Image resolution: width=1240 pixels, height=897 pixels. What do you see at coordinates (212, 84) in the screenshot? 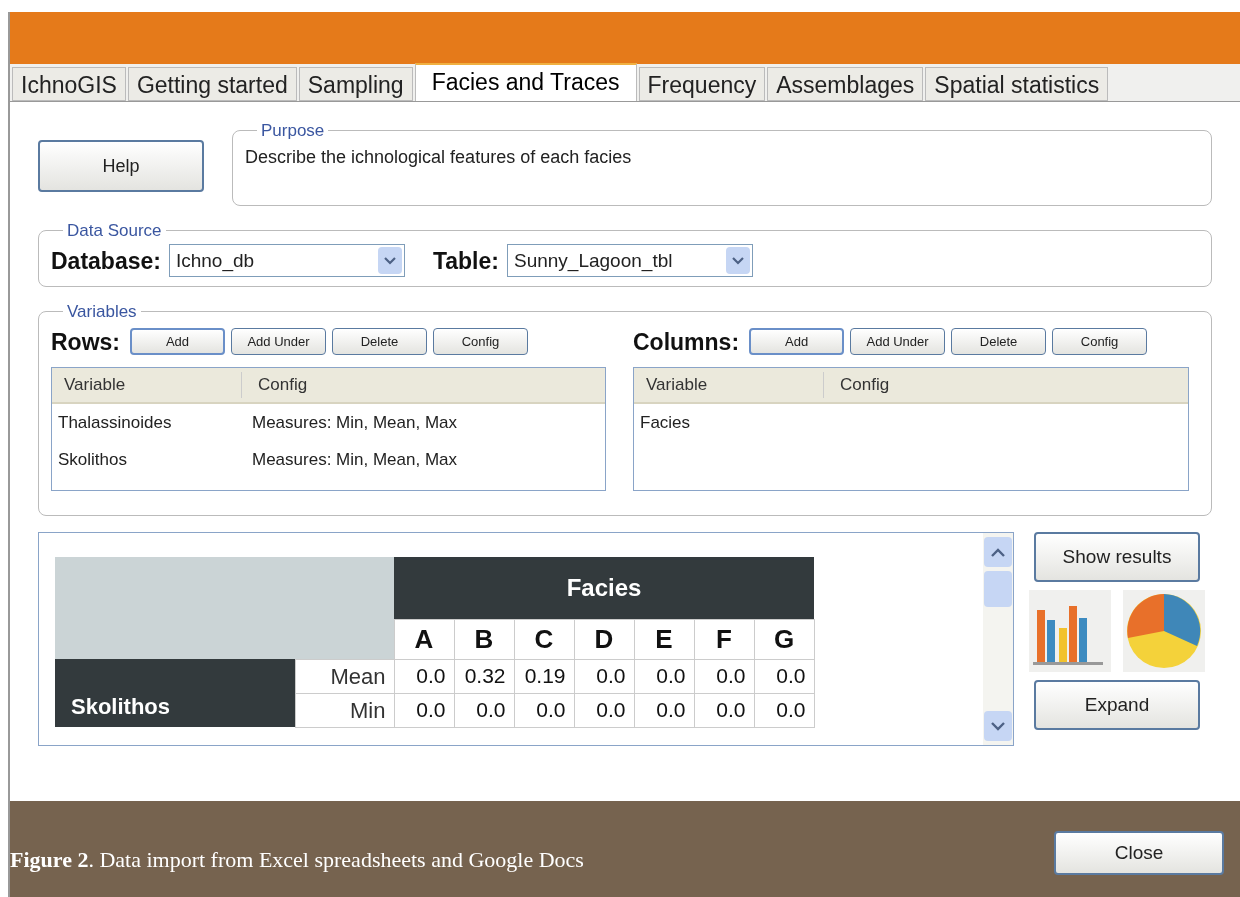
I see `tab: Getting started` at bounding box center [212, 84].